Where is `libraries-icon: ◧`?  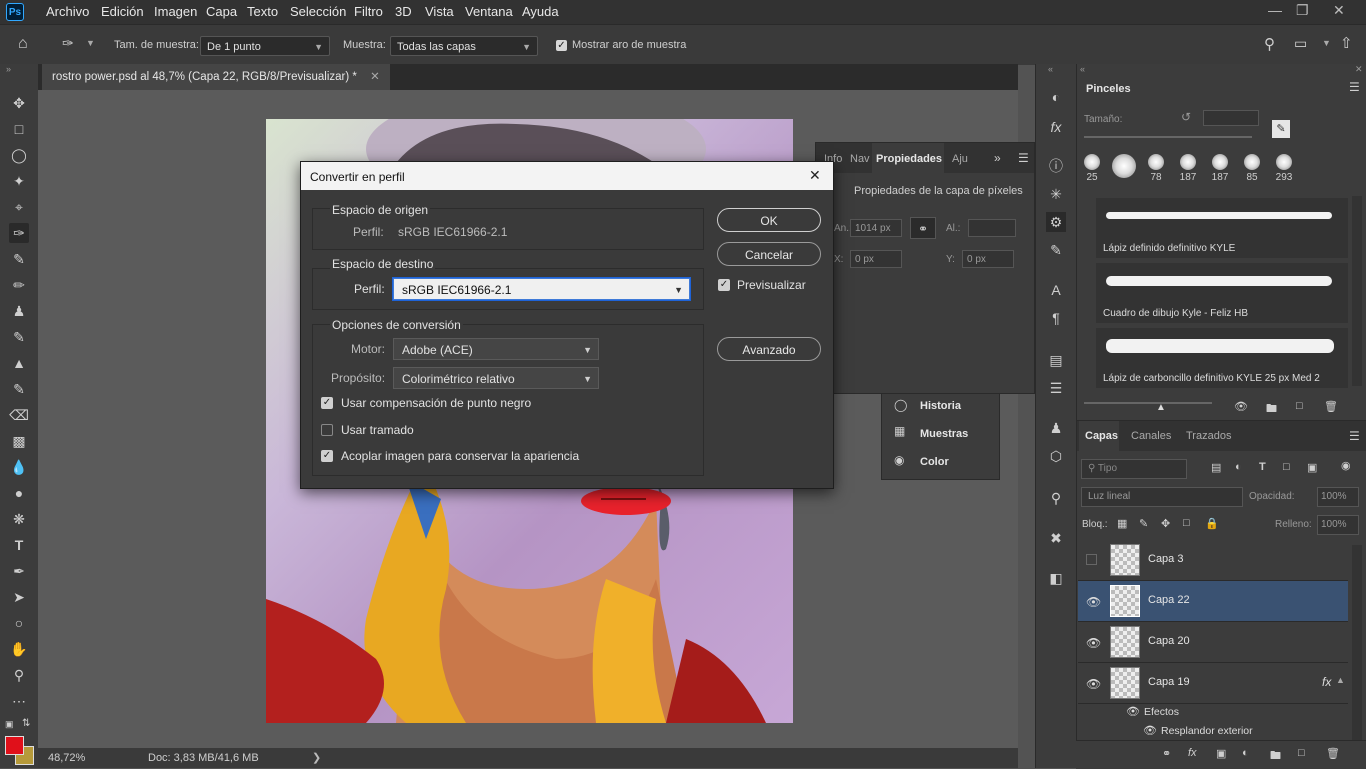 libraries-icon: ◧ is located at coordinates (1056, 578).